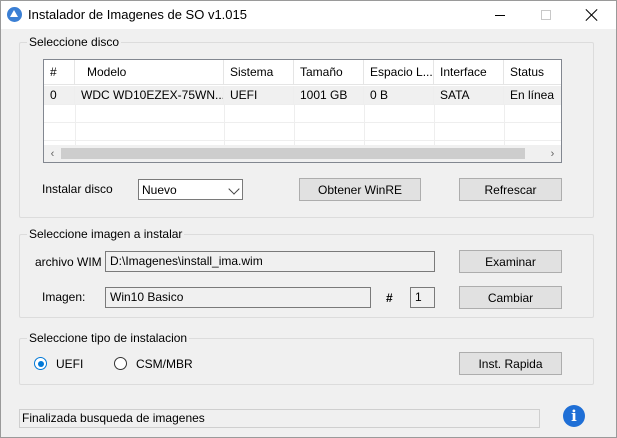 The height and width of the screenshot is (438, 617). I want to click on browse-button: Examinar, so click(510, 261).